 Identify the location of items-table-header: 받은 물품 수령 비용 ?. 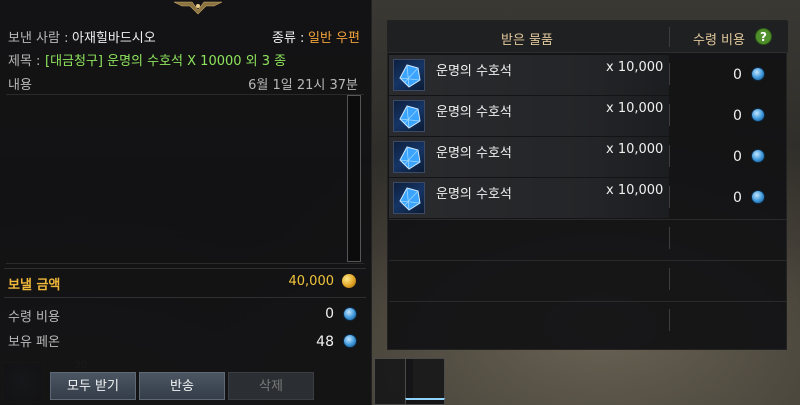
(588, 37).